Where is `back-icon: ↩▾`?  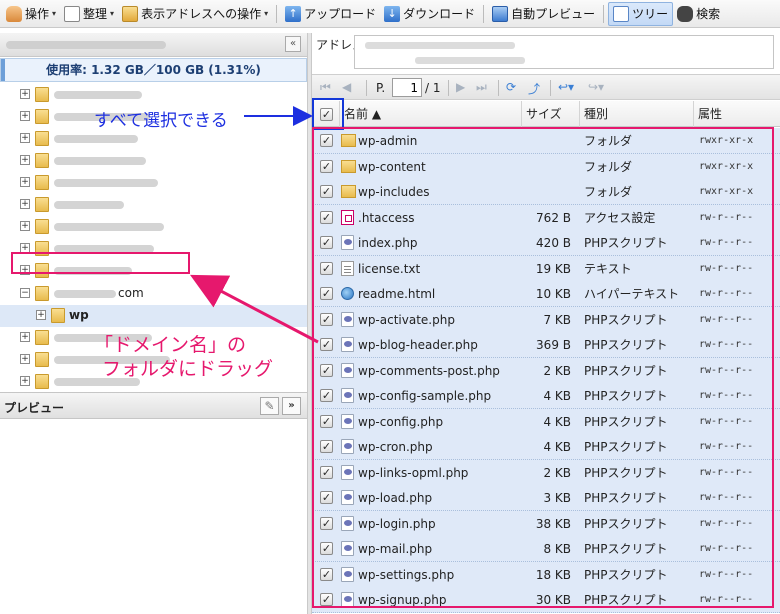 back-icon: ↩▾ is located at coordinates (566, 87).